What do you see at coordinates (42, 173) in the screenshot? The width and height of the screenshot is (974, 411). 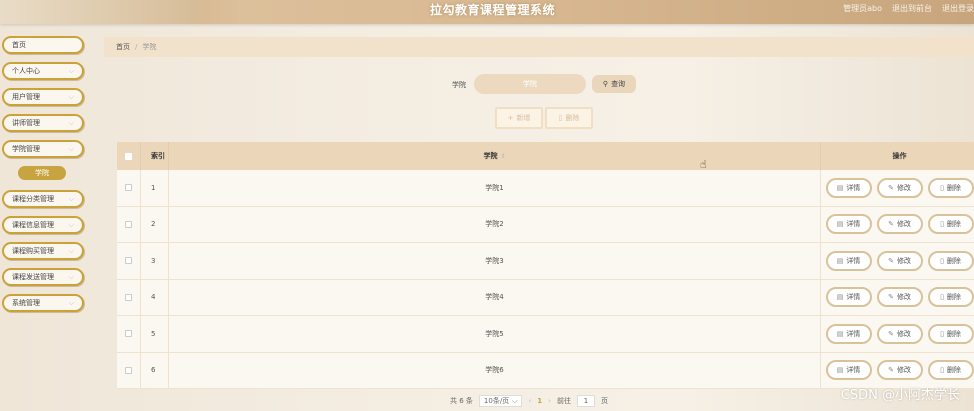 I see `sidebar-subitem-college: 学院` at bounding box center [42, 173].